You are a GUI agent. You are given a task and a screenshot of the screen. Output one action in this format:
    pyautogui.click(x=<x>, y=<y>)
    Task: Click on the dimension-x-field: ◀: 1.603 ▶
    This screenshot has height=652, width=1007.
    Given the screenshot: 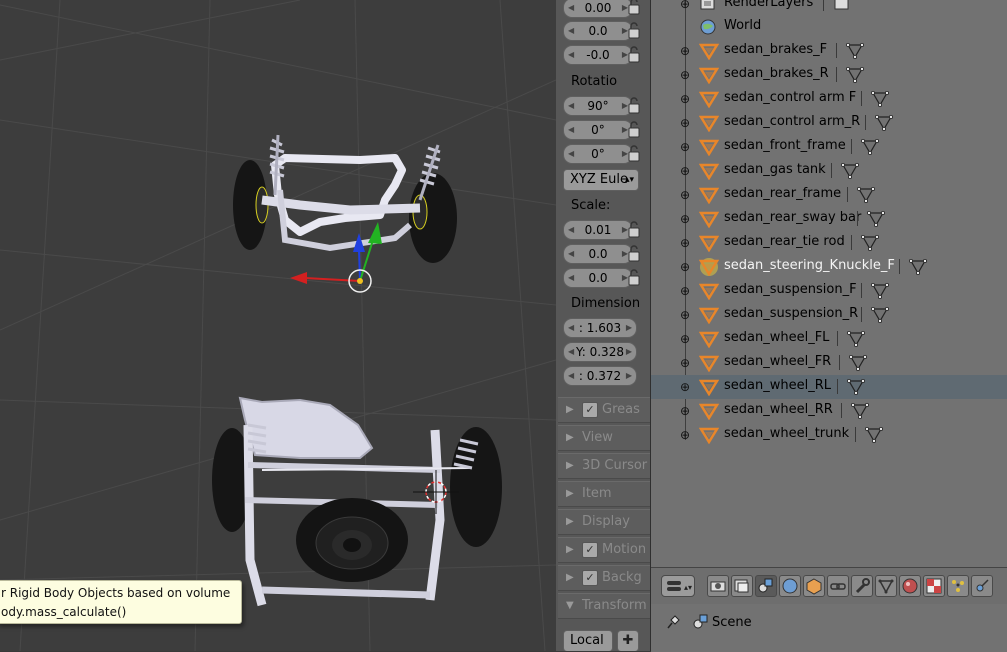 What is the action you would take?
    pyautogui.click(x=600, y=328)
    